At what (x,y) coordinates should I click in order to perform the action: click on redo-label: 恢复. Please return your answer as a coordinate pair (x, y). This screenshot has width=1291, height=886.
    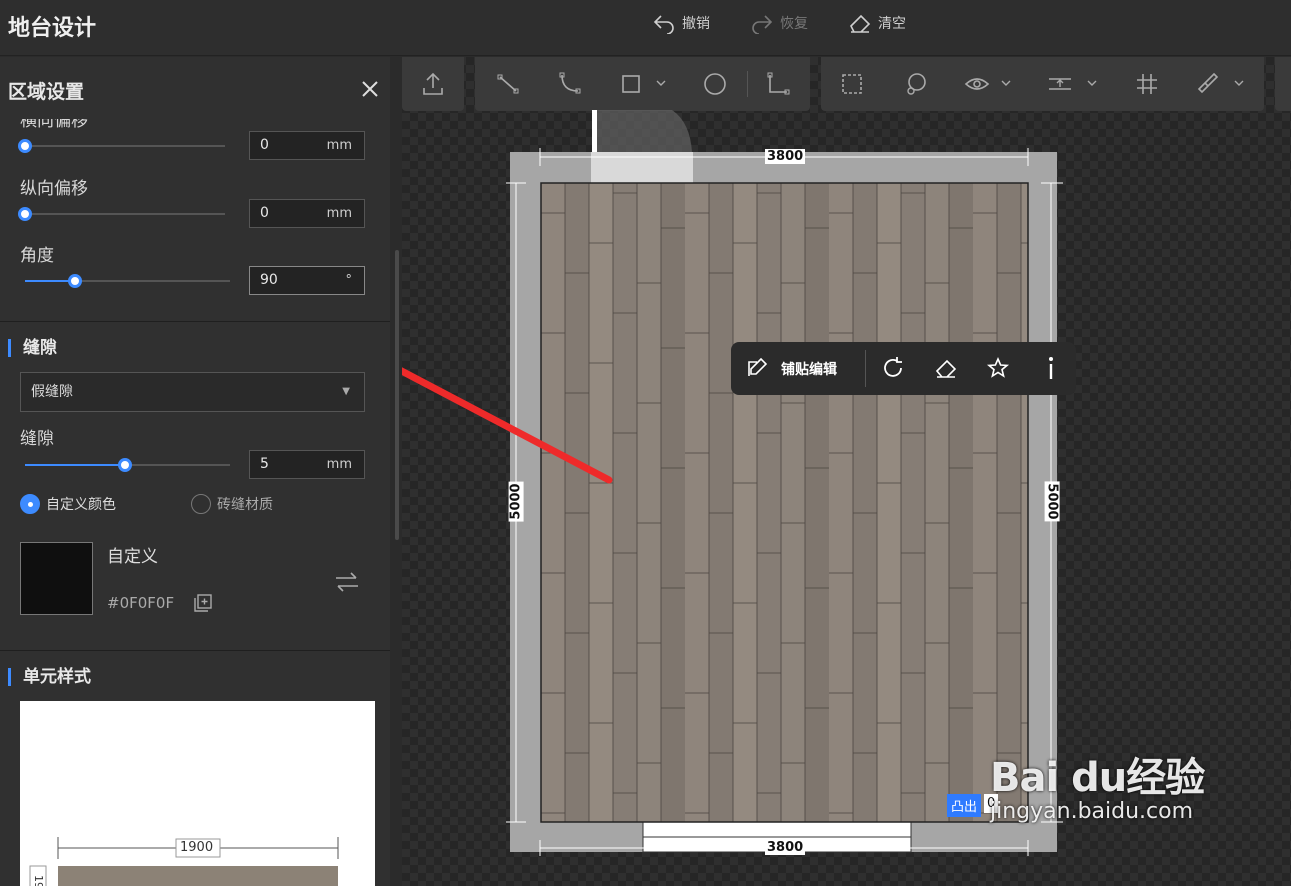
    Looking at the image, I should click on (794, 24).